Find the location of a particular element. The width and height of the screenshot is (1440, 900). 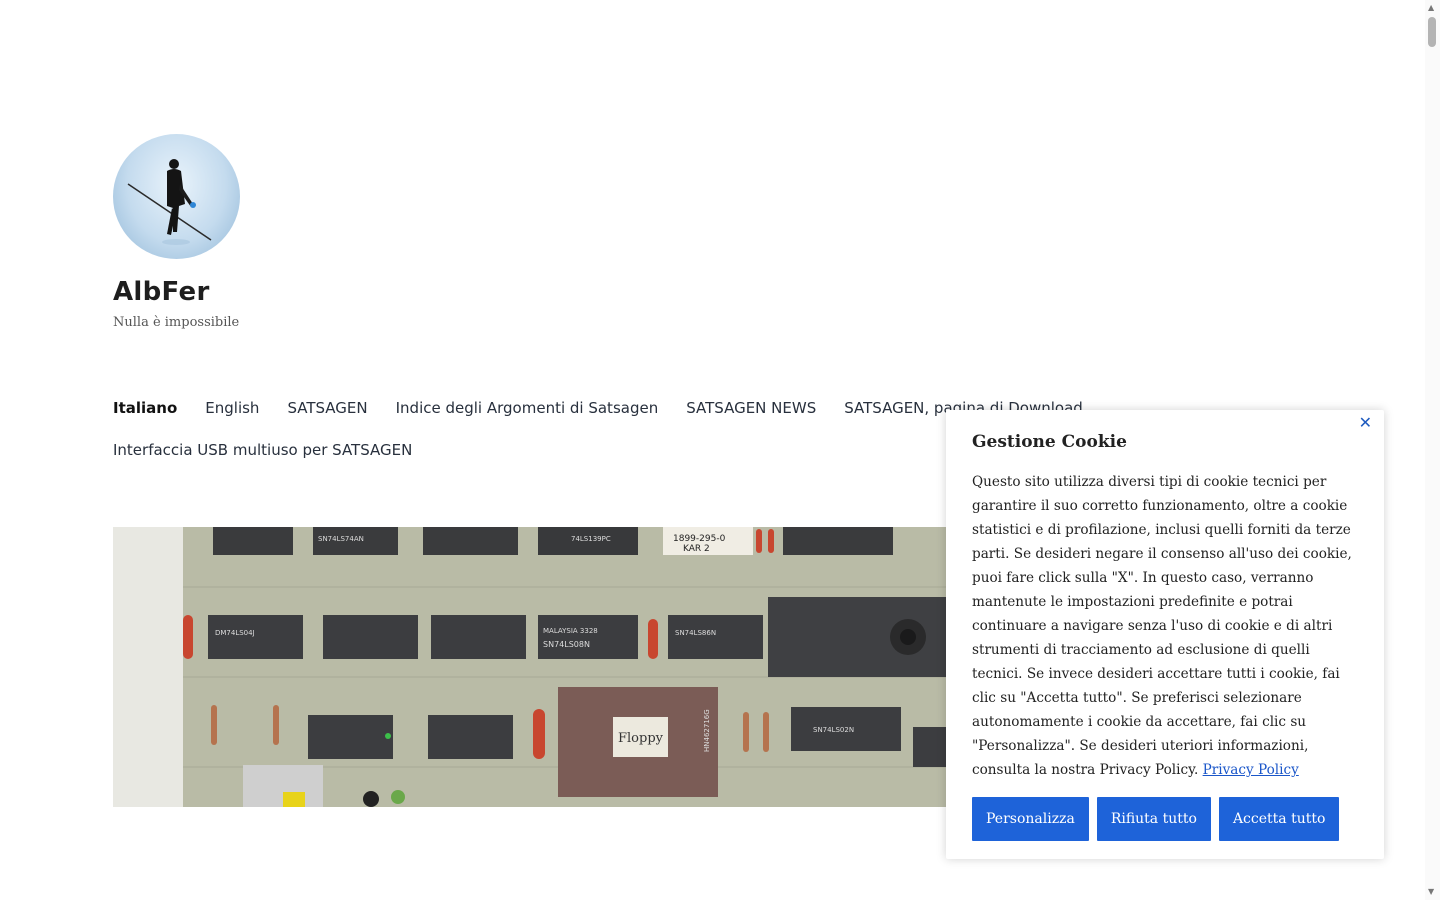

menu-item-indice-argomenti: Indice degli Argomenti di Satsagen is located at coordinates (527, 408).